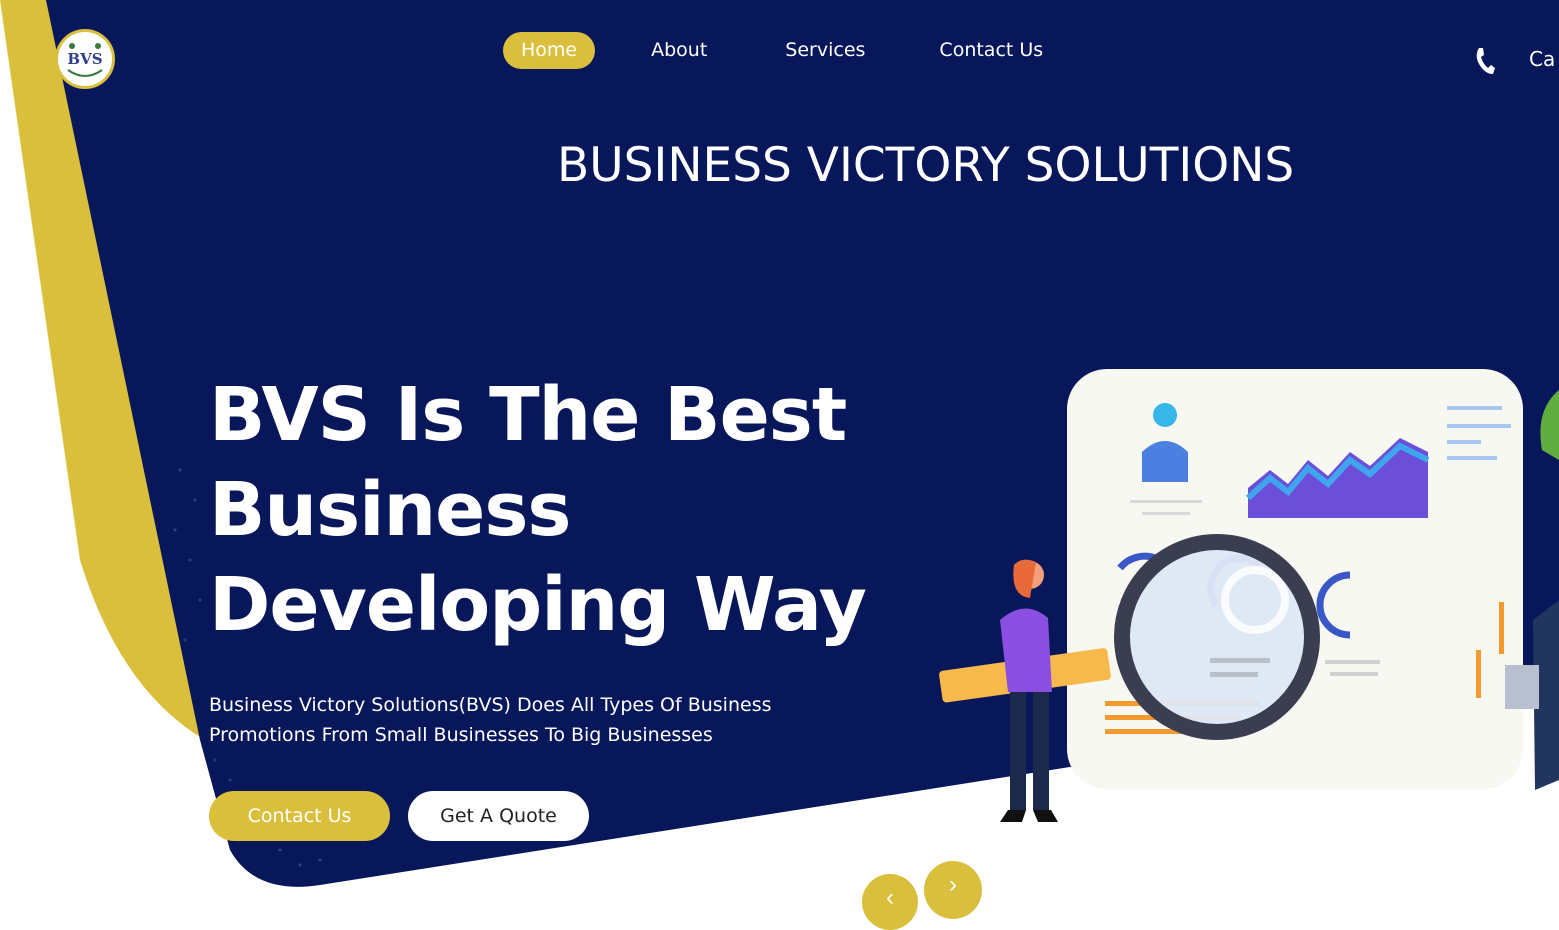 This screenshot has width=1559, height=930. What do you see at coordinates (1165, 415) in the screenshot?
I see `avatar-head` at bounding box center [1165, 415].